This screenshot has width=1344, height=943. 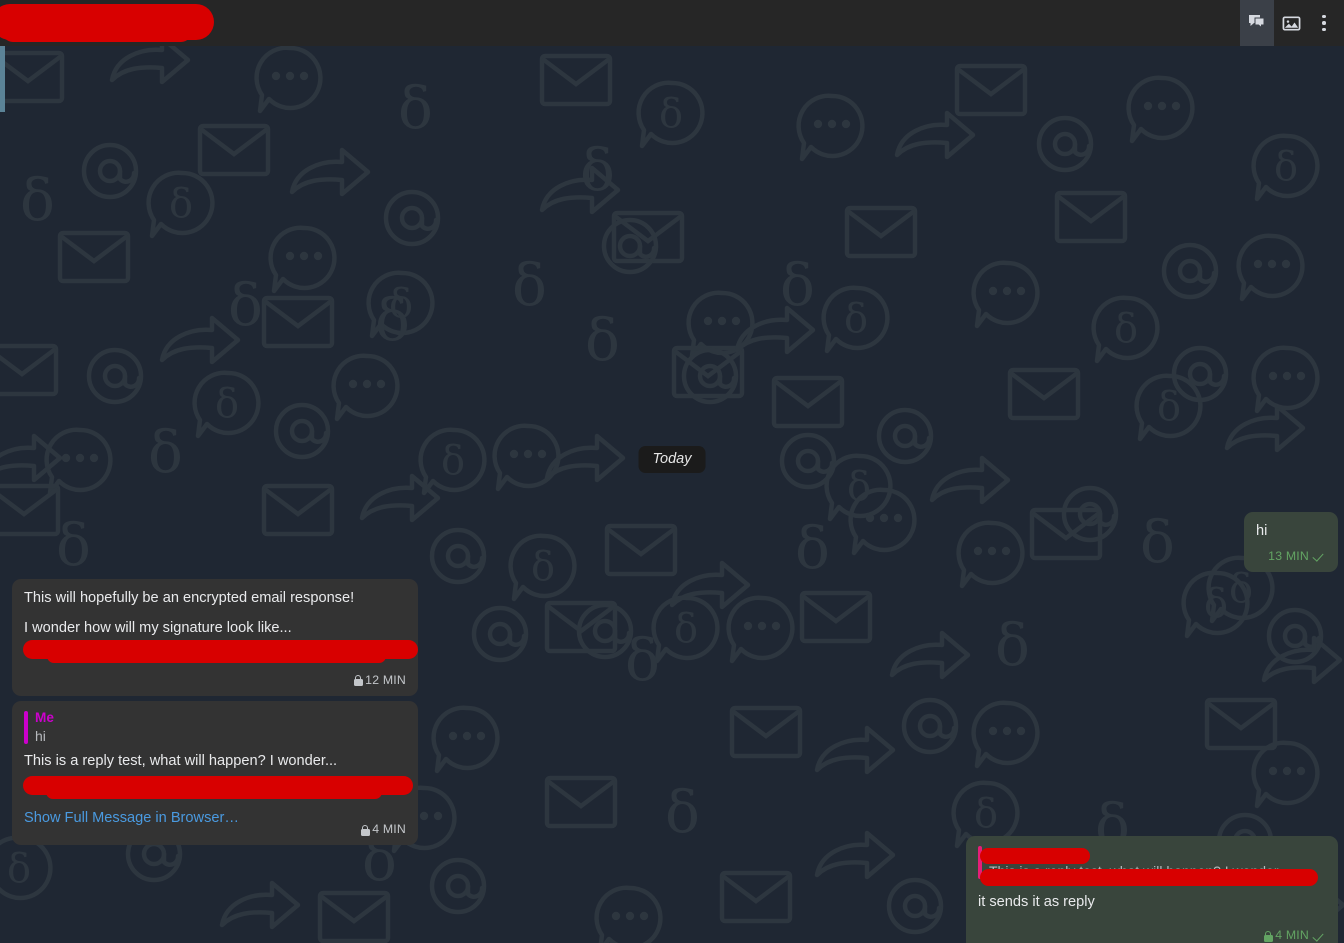 What do you see at coordinates (215, 727) in the screenshot?
I see `quoted-message: Me hi` at bounding box center [215, 727].